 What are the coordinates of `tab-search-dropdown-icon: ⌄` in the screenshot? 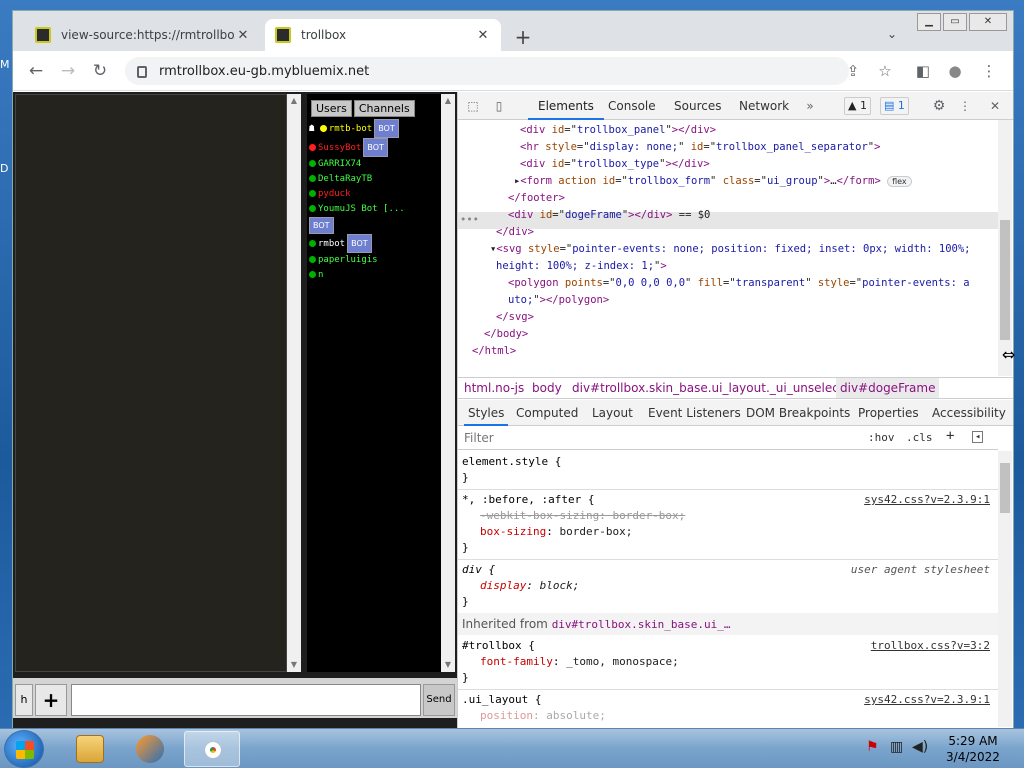 It's located at (892, 34).